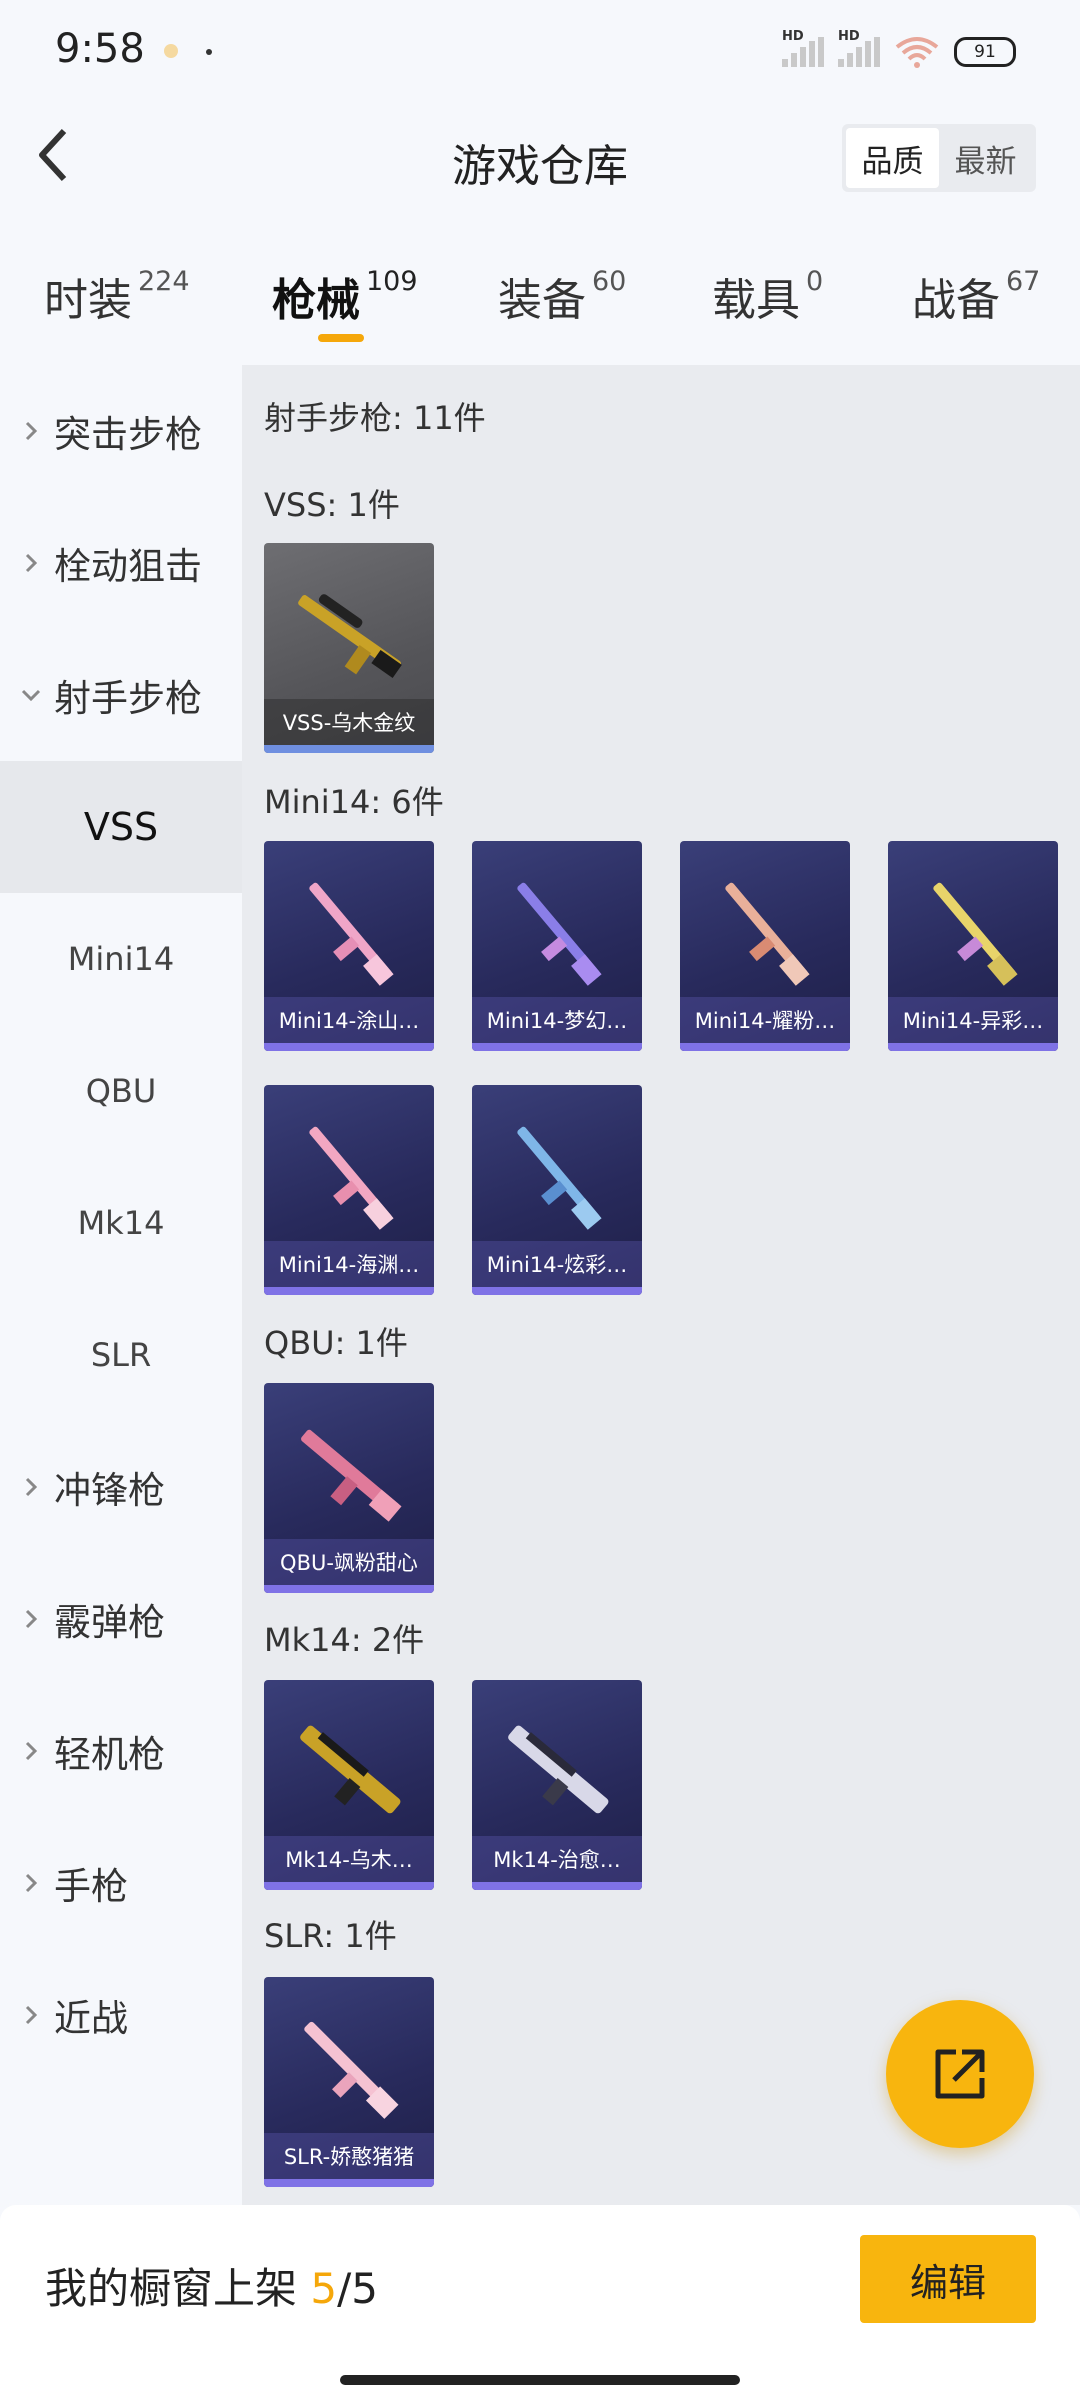 This screenshot has height=2400, width=1080. What do you see at coordinates (121, 1619) in the screenshot?
I see `sidebar-item-shotgun: 霰弹枪` at bounding box center [121, 1619].